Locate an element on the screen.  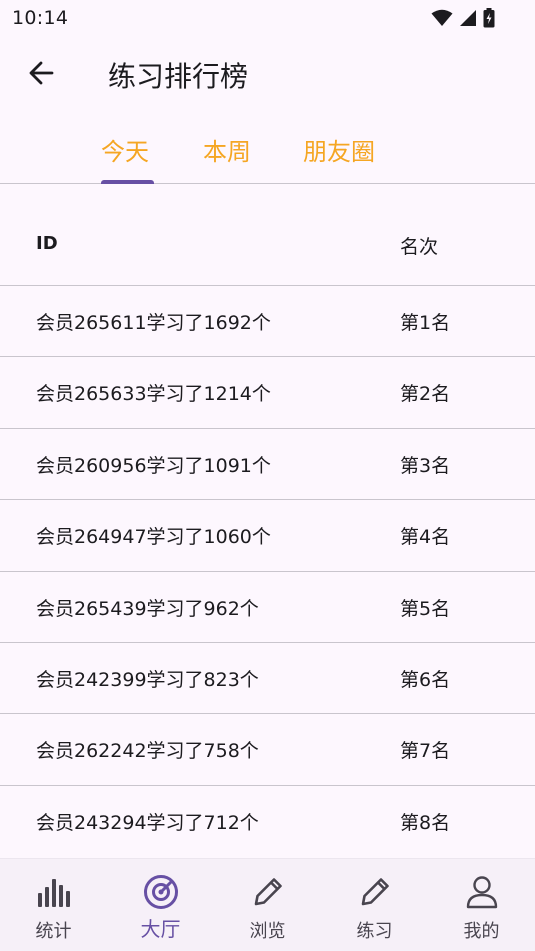
rank-cell: 第3名 is located at coordinates (425, 465).